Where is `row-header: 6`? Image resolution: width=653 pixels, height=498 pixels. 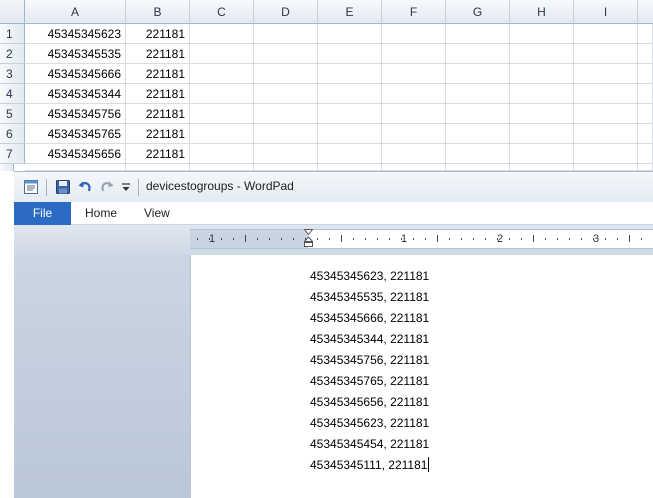 row-header: 6 is located at coordinates (12, 134).